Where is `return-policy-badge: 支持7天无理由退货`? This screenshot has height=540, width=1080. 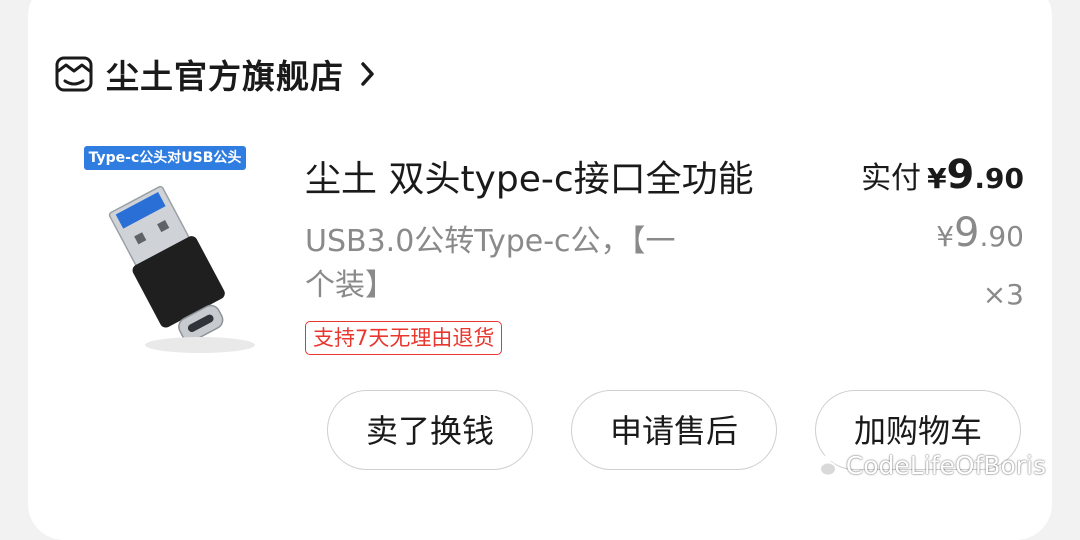 return-policy-badge: 支持7天无理由退货 is located at coordinates (404, 338).